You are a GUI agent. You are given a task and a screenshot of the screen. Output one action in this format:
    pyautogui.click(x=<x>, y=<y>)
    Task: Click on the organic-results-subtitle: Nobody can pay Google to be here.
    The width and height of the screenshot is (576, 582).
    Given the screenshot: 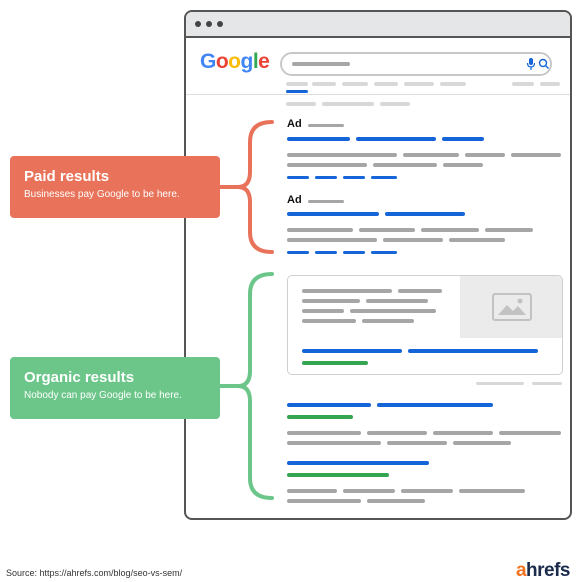 What is the action you would take?
    pyautogui.click(x=103, y=395)
    